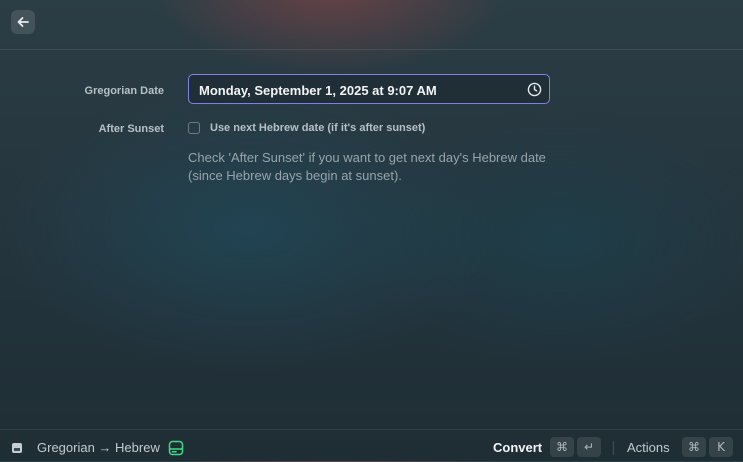  What do you see at coordinates (17, 448) in the screenshot?
I see `extension-icon` at bounding box center [17, 448].